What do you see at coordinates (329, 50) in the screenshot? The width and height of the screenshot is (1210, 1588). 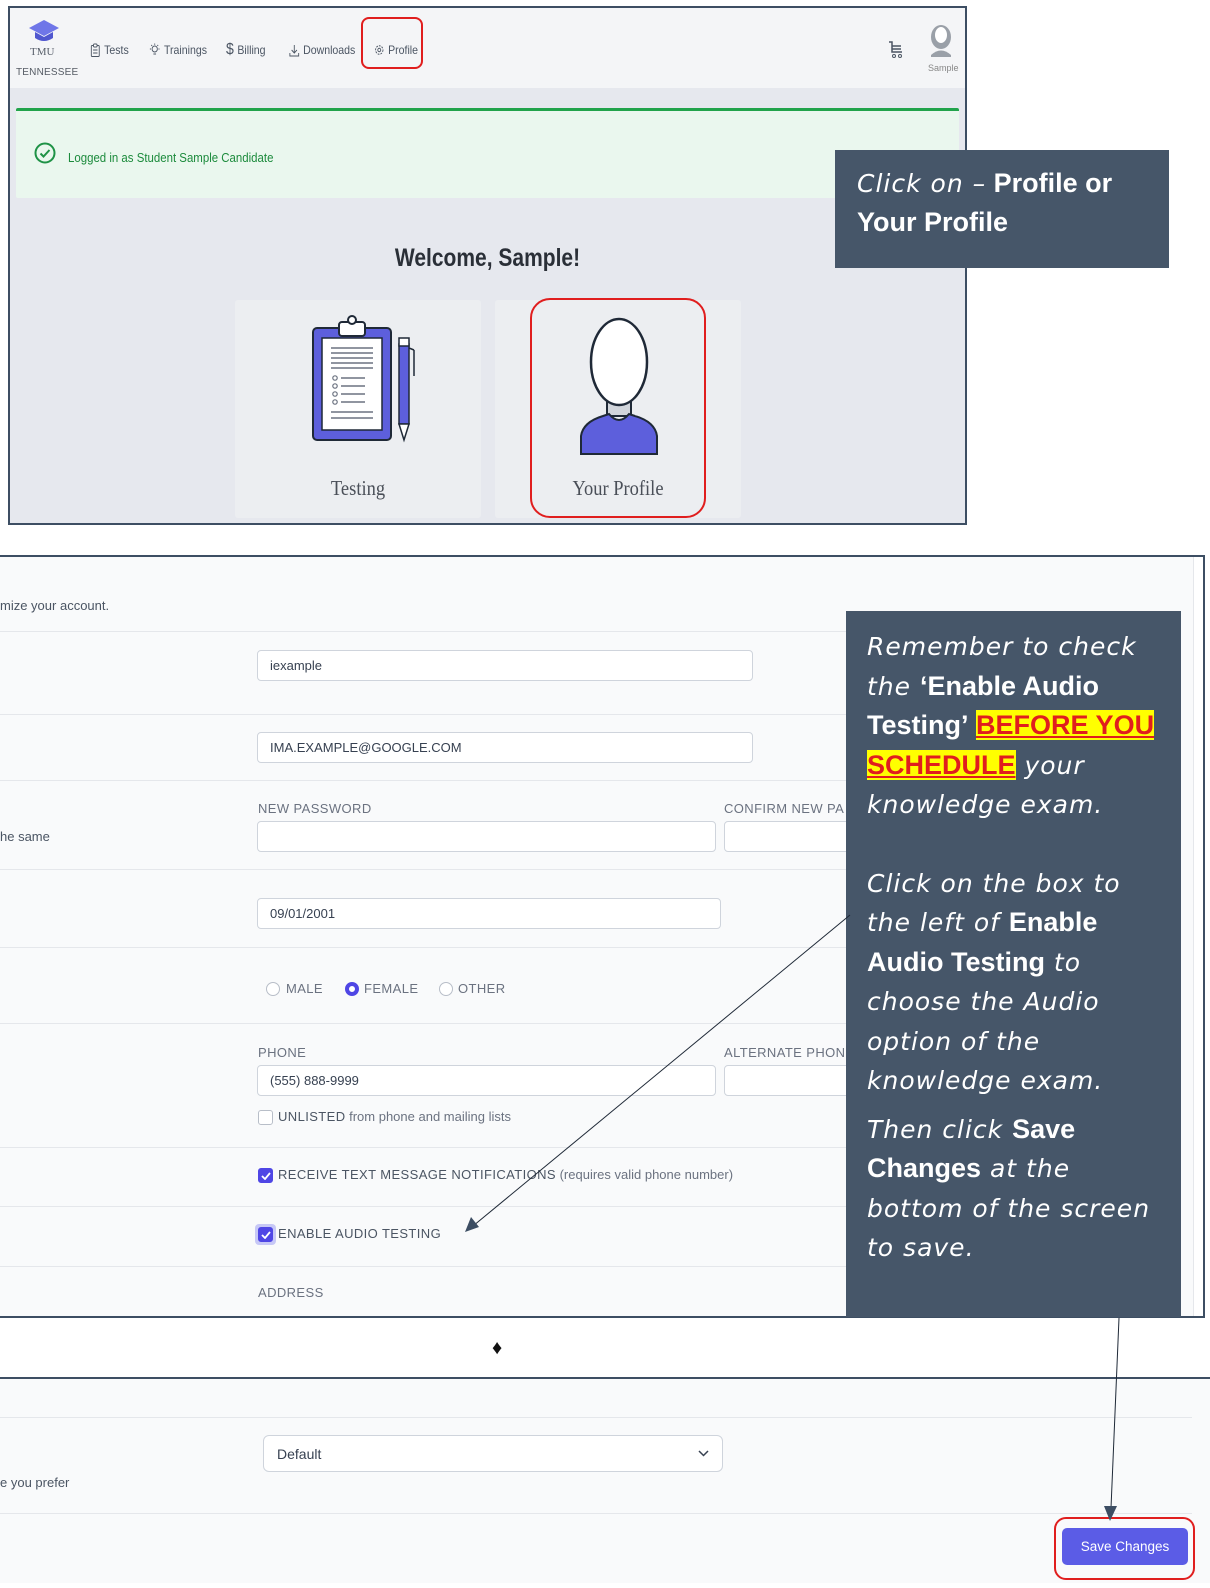 I see `nav-downloads-label: Downloads` at bounding box center [329, 50].